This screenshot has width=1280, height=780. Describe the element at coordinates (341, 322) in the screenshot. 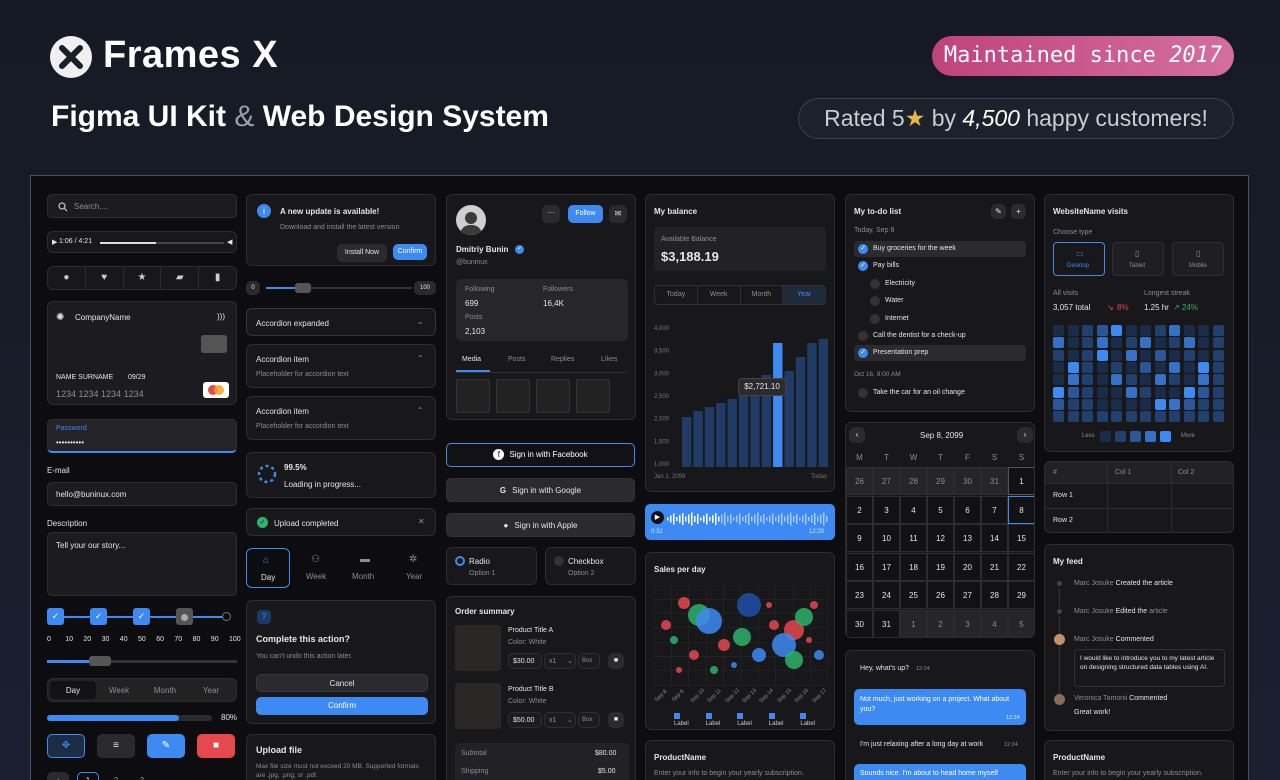

I see `accordion-expanded: Accordion expanded ⌄` at that location.